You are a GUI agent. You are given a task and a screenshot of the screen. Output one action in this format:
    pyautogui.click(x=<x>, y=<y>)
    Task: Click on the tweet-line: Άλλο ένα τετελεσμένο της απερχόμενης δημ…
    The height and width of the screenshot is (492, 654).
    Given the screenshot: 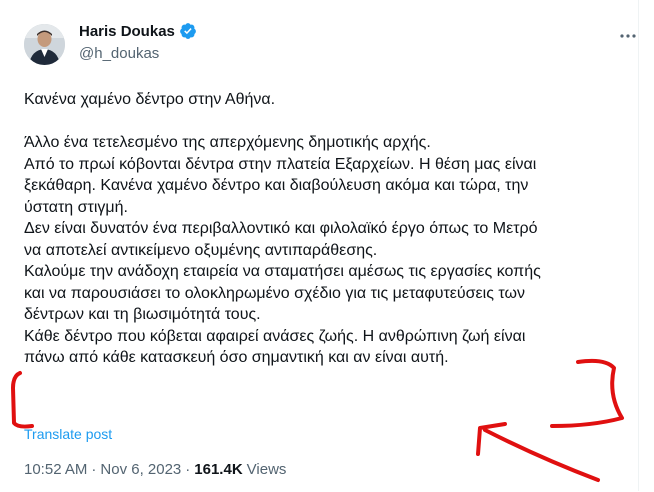 What is the action you would take?
    pyautogui.click(x=227, y=142)
    